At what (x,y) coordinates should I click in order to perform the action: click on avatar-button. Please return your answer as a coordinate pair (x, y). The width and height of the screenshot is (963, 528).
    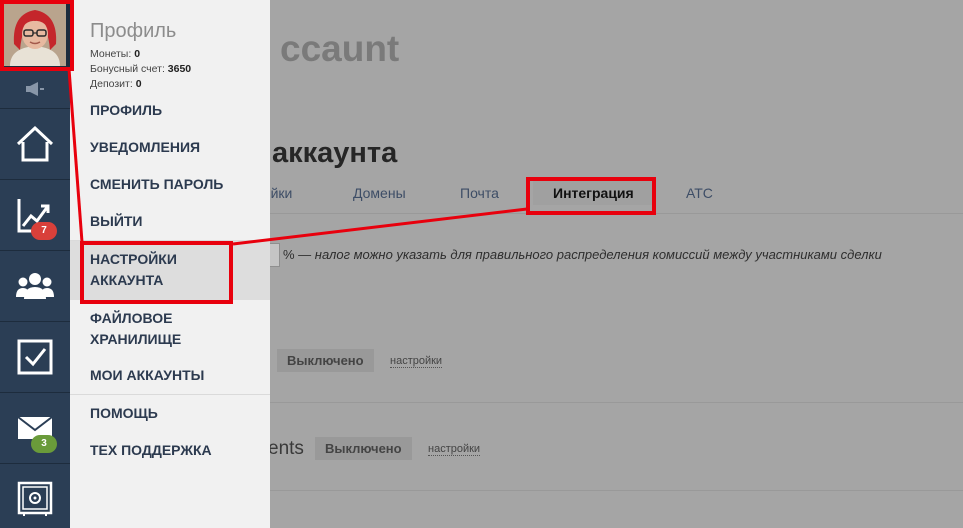
    Looking at the image, I should click on (35, 35).